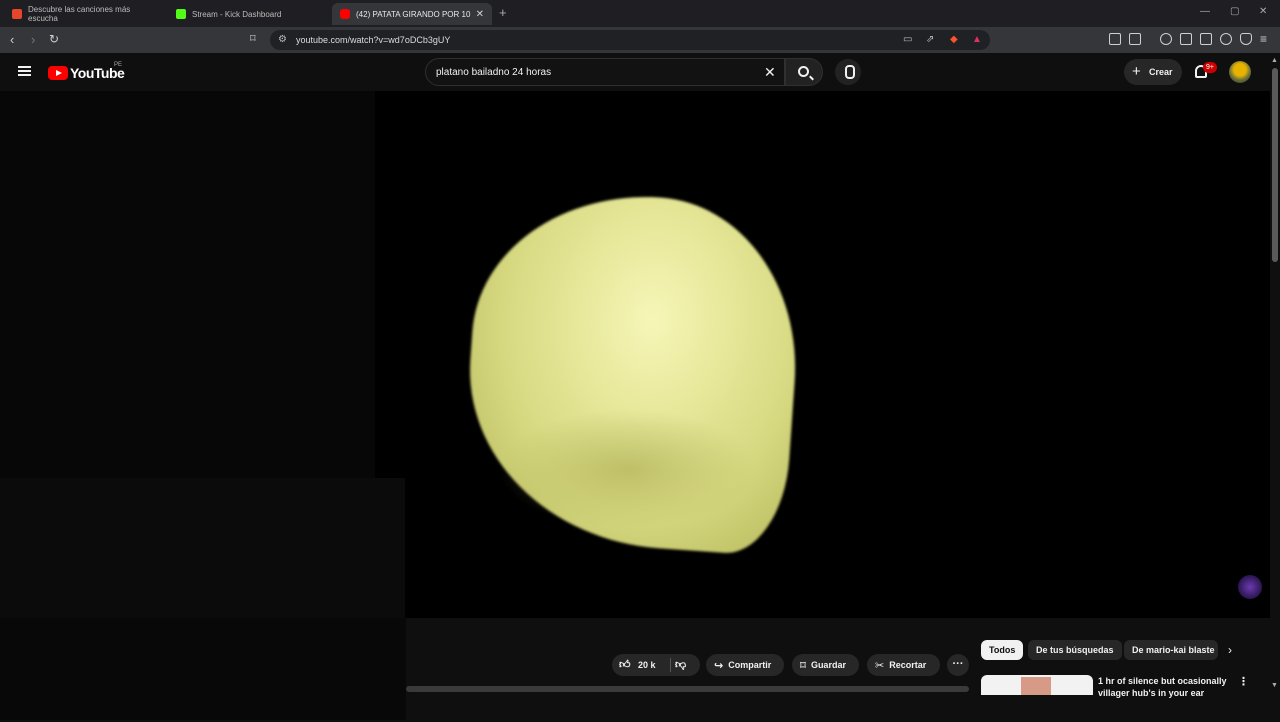 This screenshot has height=722, width=1280. I want to click on save-button: ⌑ Guardar, so click(825, 665).